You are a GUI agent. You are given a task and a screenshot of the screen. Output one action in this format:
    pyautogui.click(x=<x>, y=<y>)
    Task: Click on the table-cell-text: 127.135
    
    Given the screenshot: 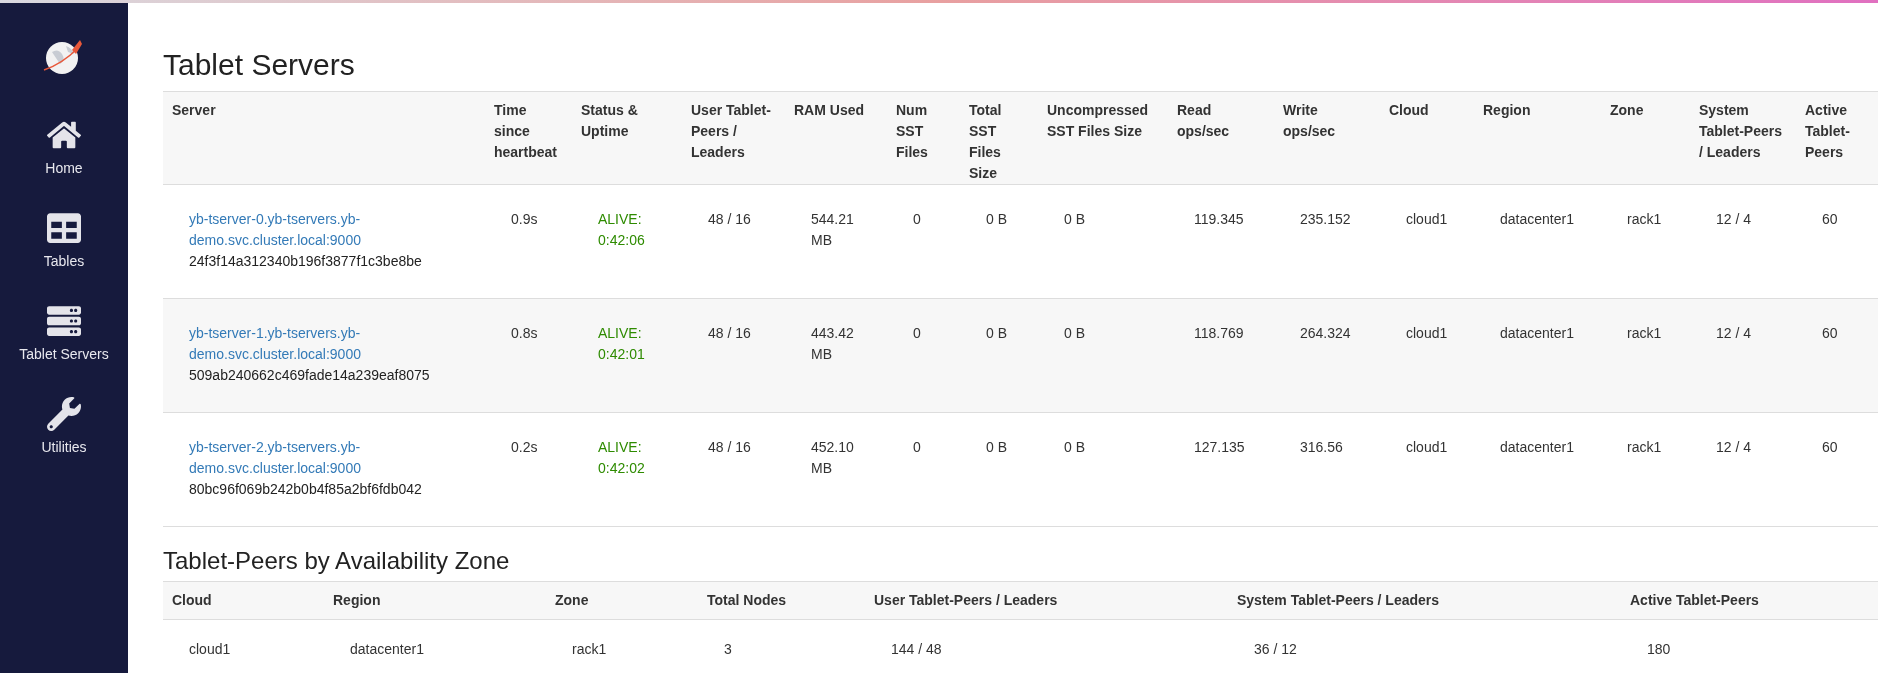 What is the action you would take?
    pyautogui.click(x=1219, y=447)
    